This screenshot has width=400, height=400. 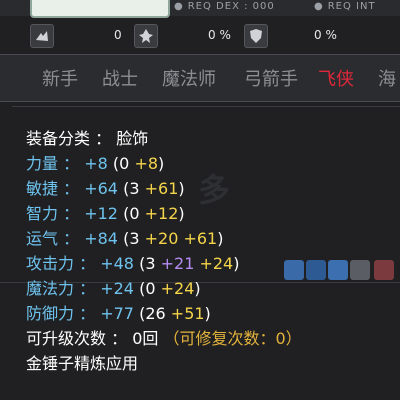 What do you see at coordinates (224, 6) in the screenshot?
I see `req-dex-label: ● REQ DEX : 000` at bounding box center [224, 6].